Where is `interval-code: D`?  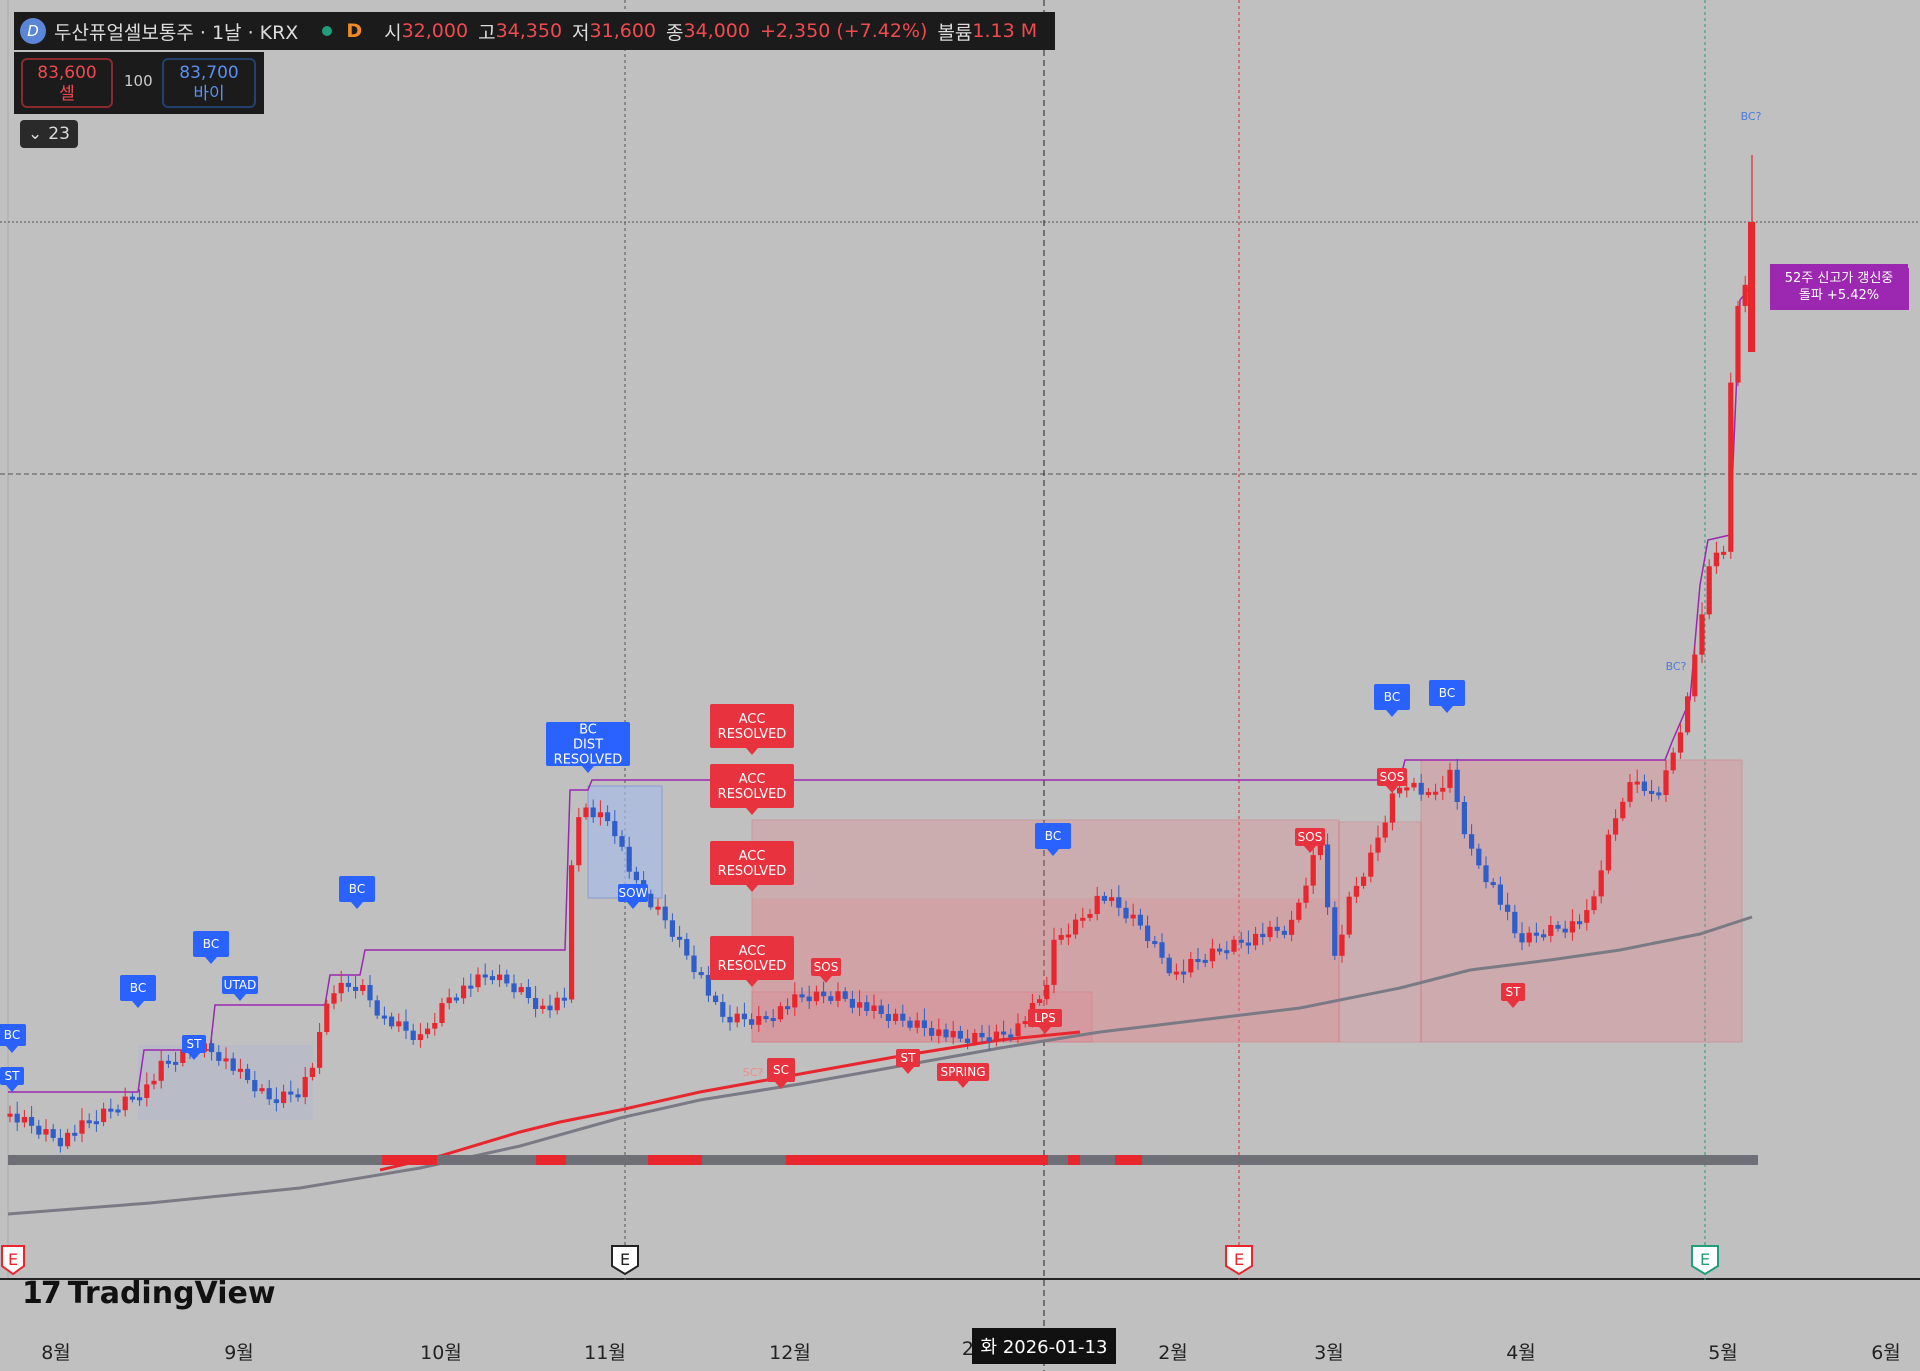
interval-code: D is located at coordinates (354, 31).